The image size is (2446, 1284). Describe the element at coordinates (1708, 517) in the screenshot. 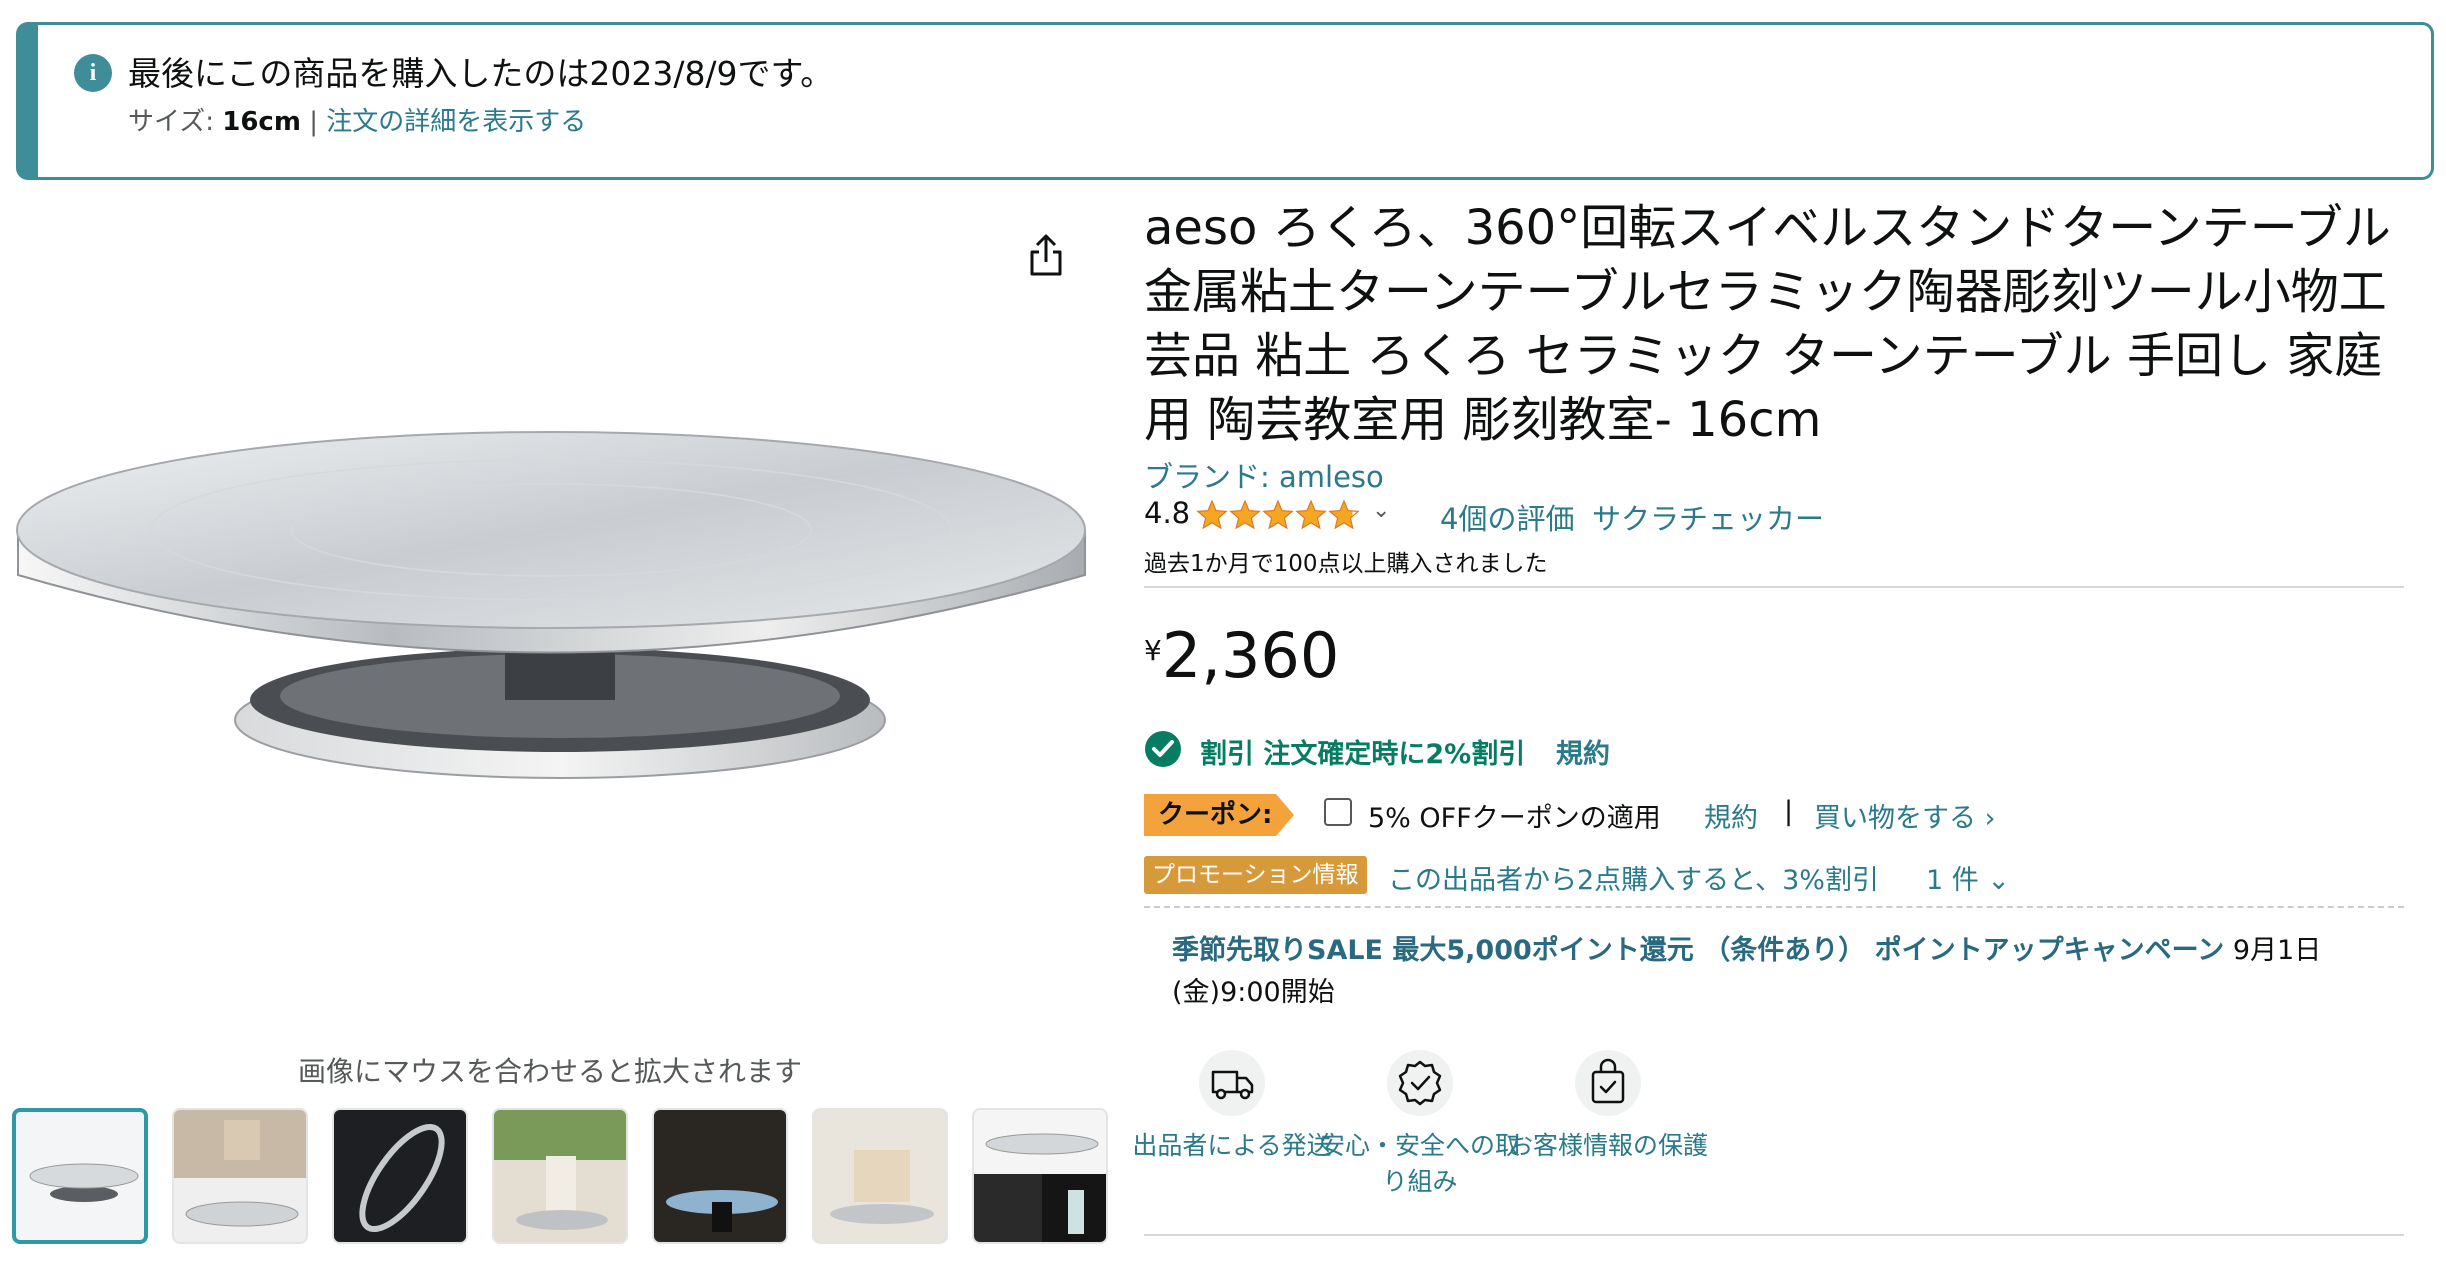

I see `sakura-checker-link: サクラチェッカー` at that location.